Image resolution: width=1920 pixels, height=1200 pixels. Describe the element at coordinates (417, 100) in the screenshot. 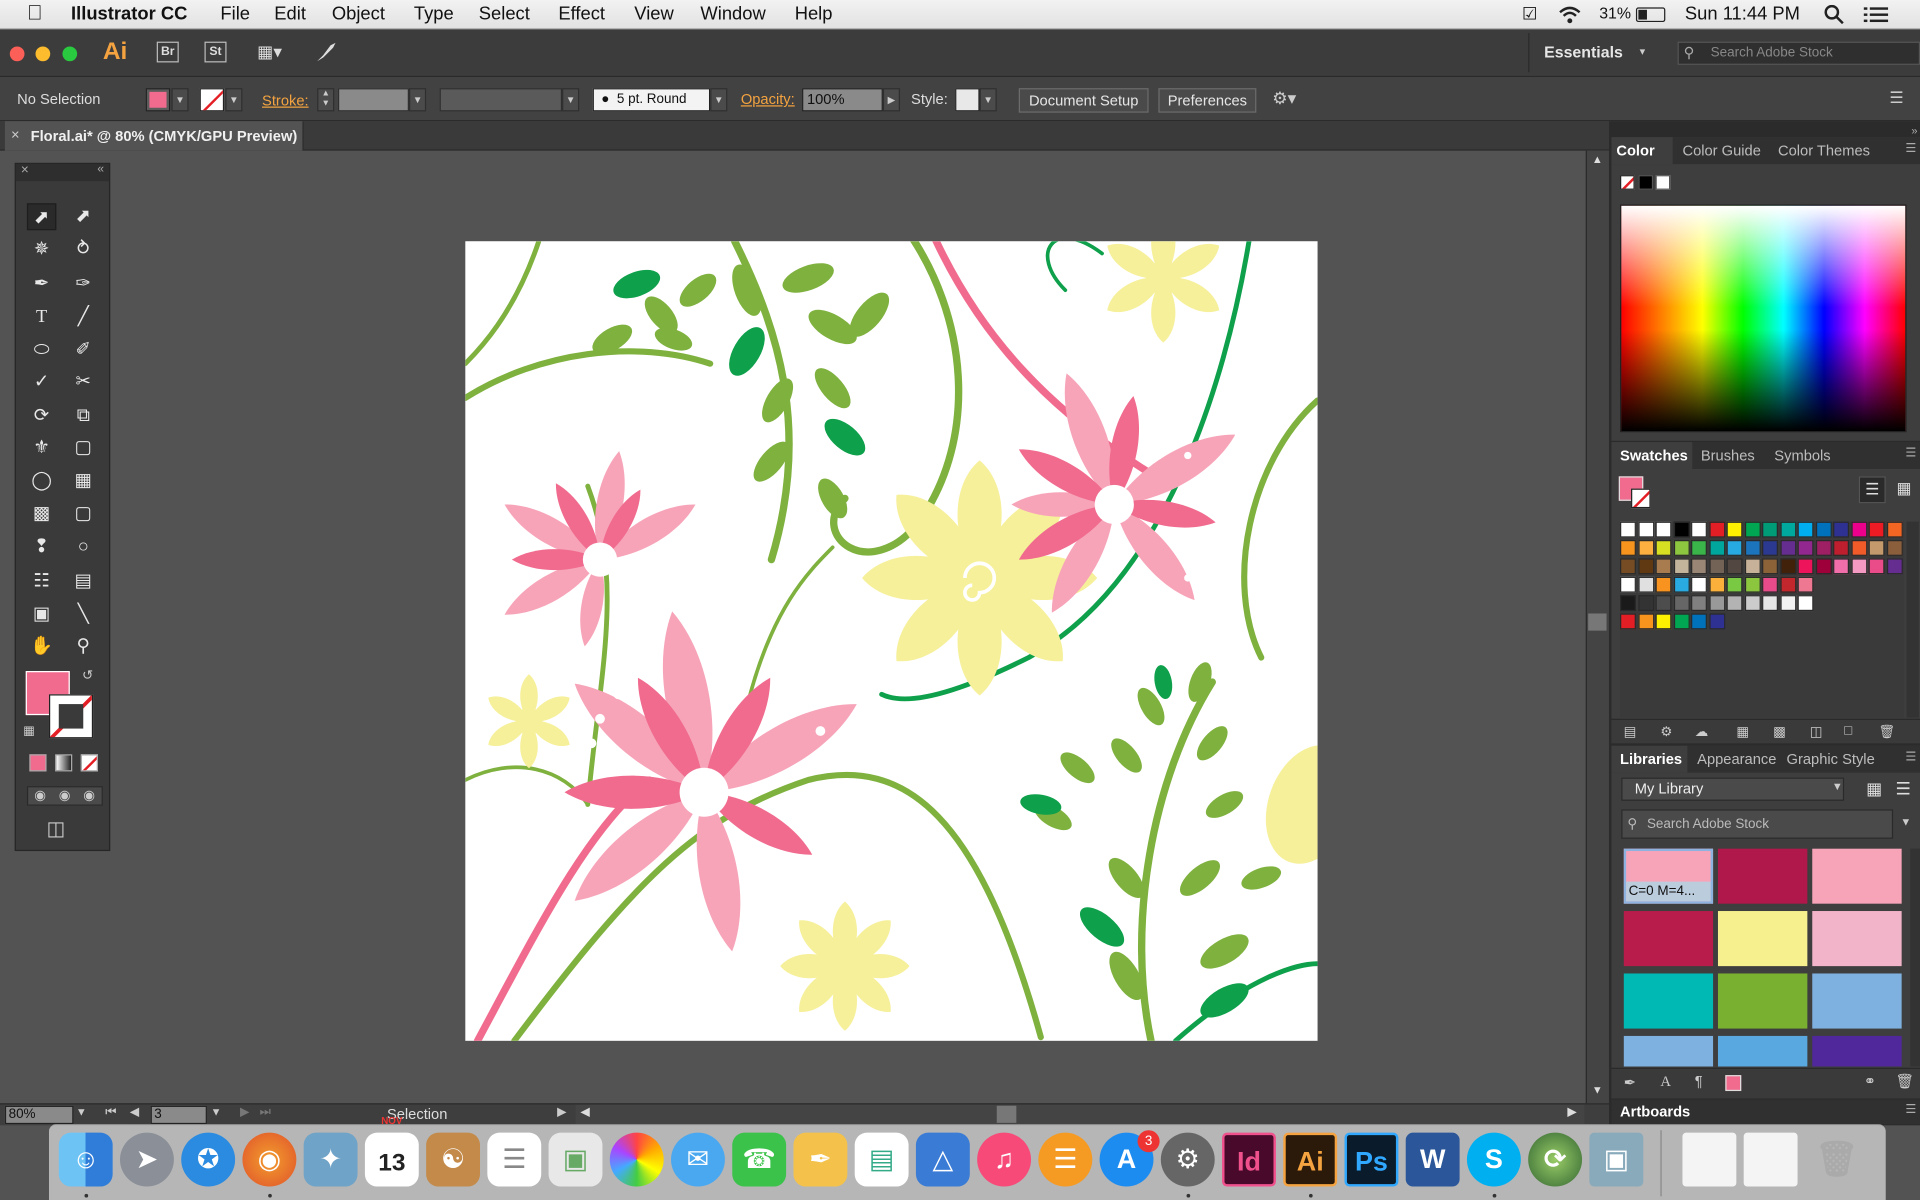

I see `stroke-weight-dropdown: ▼` at that location.